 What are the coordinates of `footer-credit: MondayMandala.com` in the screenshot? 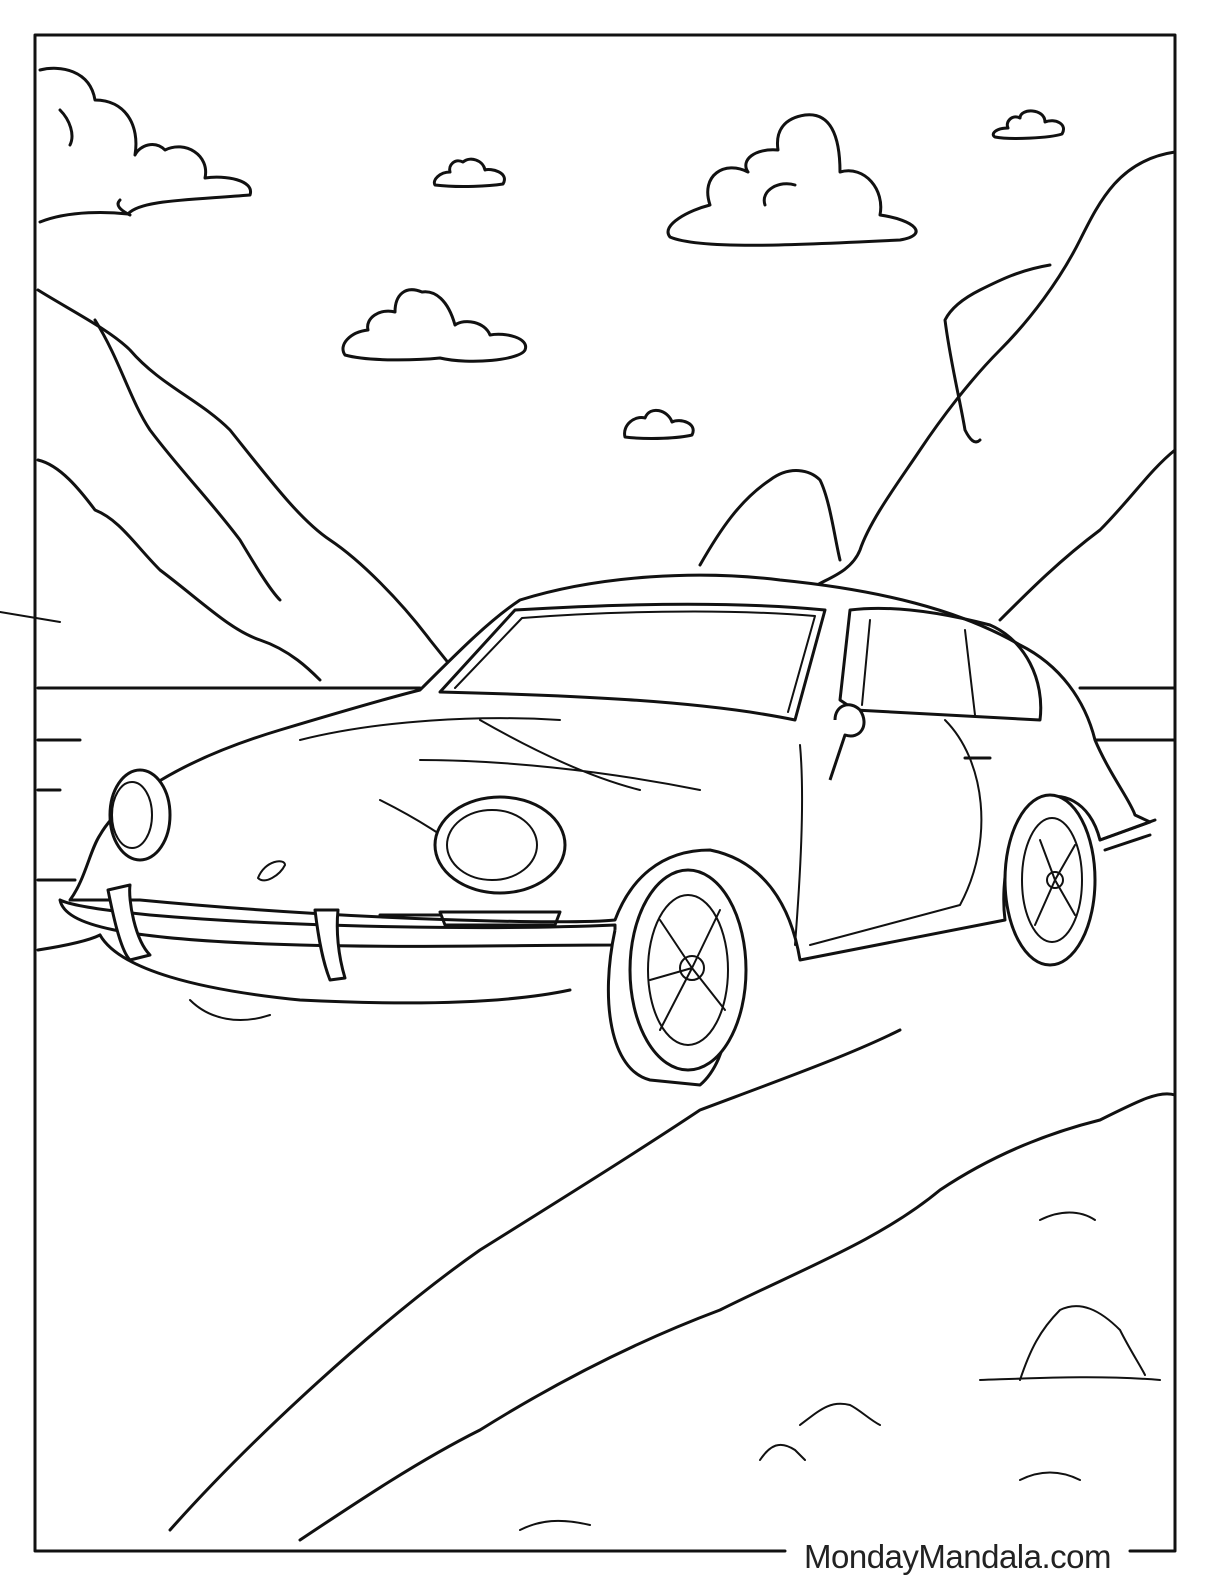 It's located at (957, 1557).